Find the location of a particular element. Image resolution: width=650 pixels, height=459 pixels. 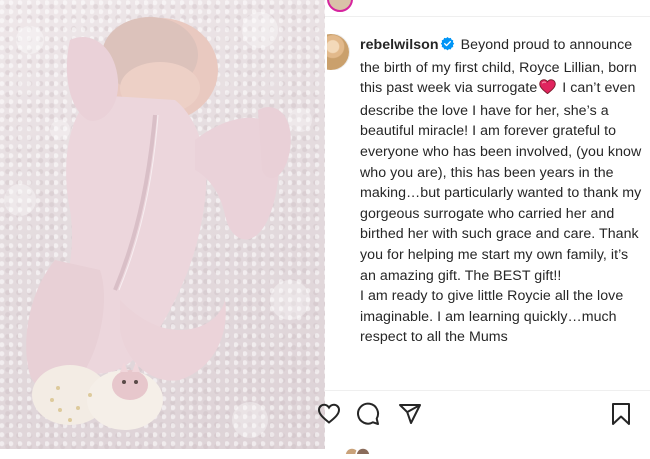

red-heart-emoji-icon is located at coordinates (548, 90).